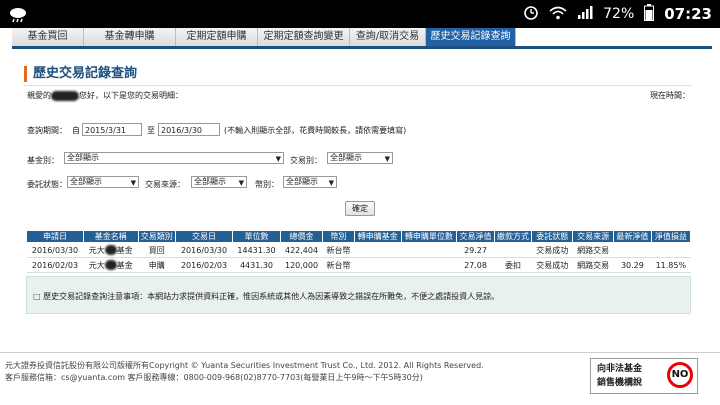  Describe the element at coordinates (388, 37) in the screenshot. I see `tab-query-cancel: 查詢/取消交易` at that location.